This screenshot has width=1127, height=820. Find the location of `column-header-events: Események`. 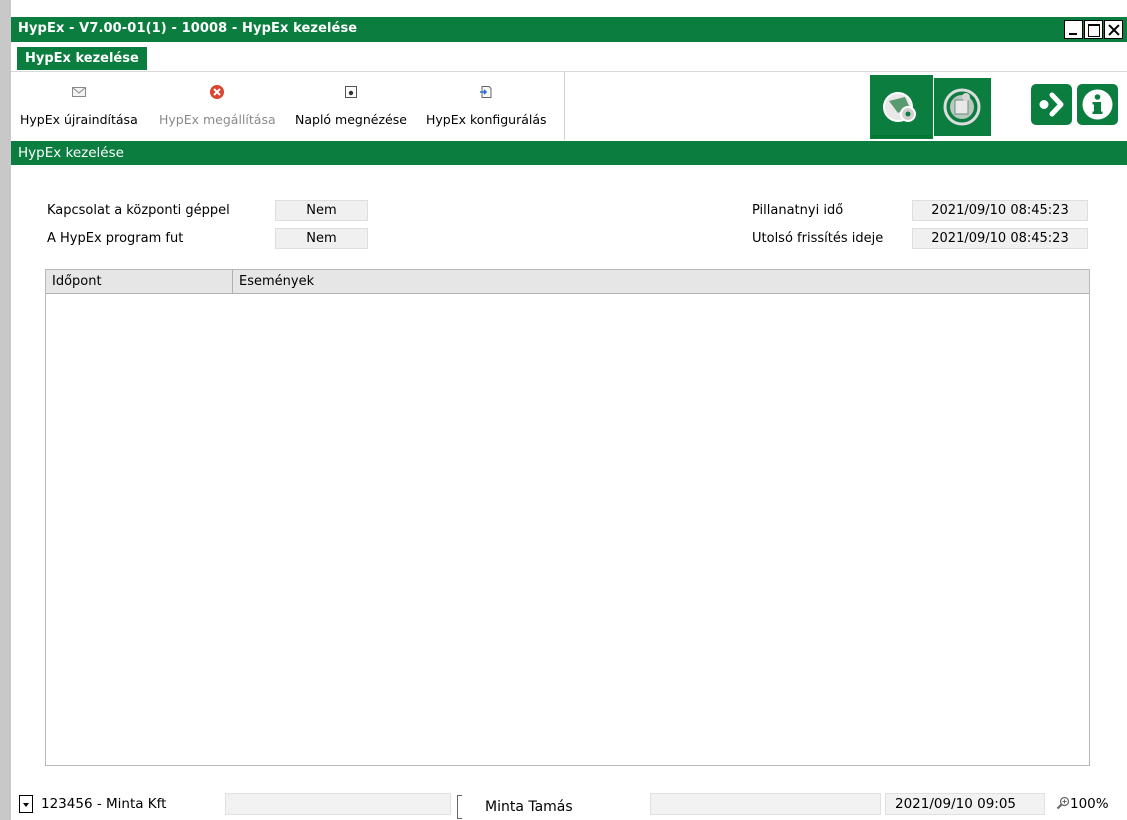

column-header-events: Események is located at coordinates (661, 281).